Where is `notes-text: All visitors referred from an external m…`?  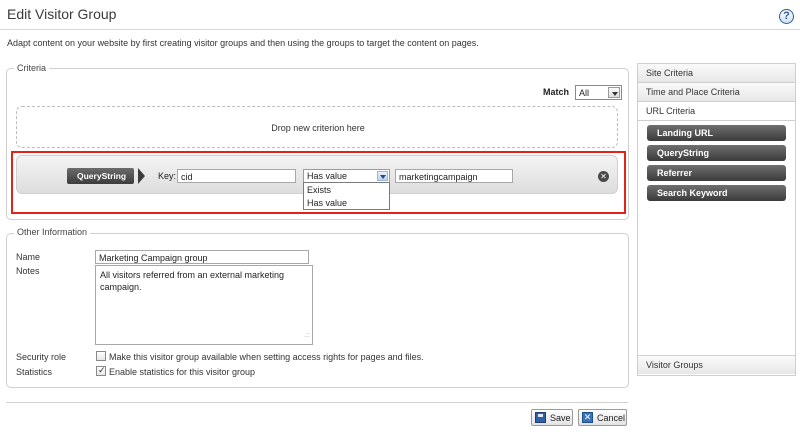
notes-text: All visitors referred from an external m… is located at coordinates (192, 281).